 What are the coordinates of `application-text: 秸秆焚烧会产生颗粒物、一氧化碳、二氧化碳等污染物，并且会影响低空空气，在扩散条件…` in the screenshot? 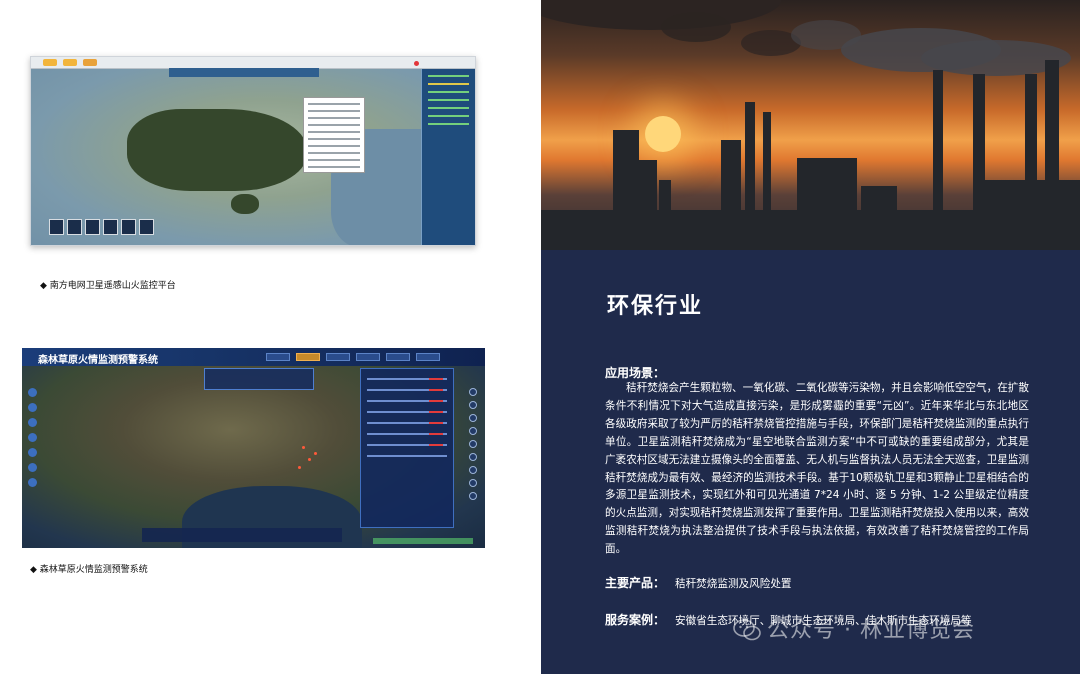 It's located at (817, 469).